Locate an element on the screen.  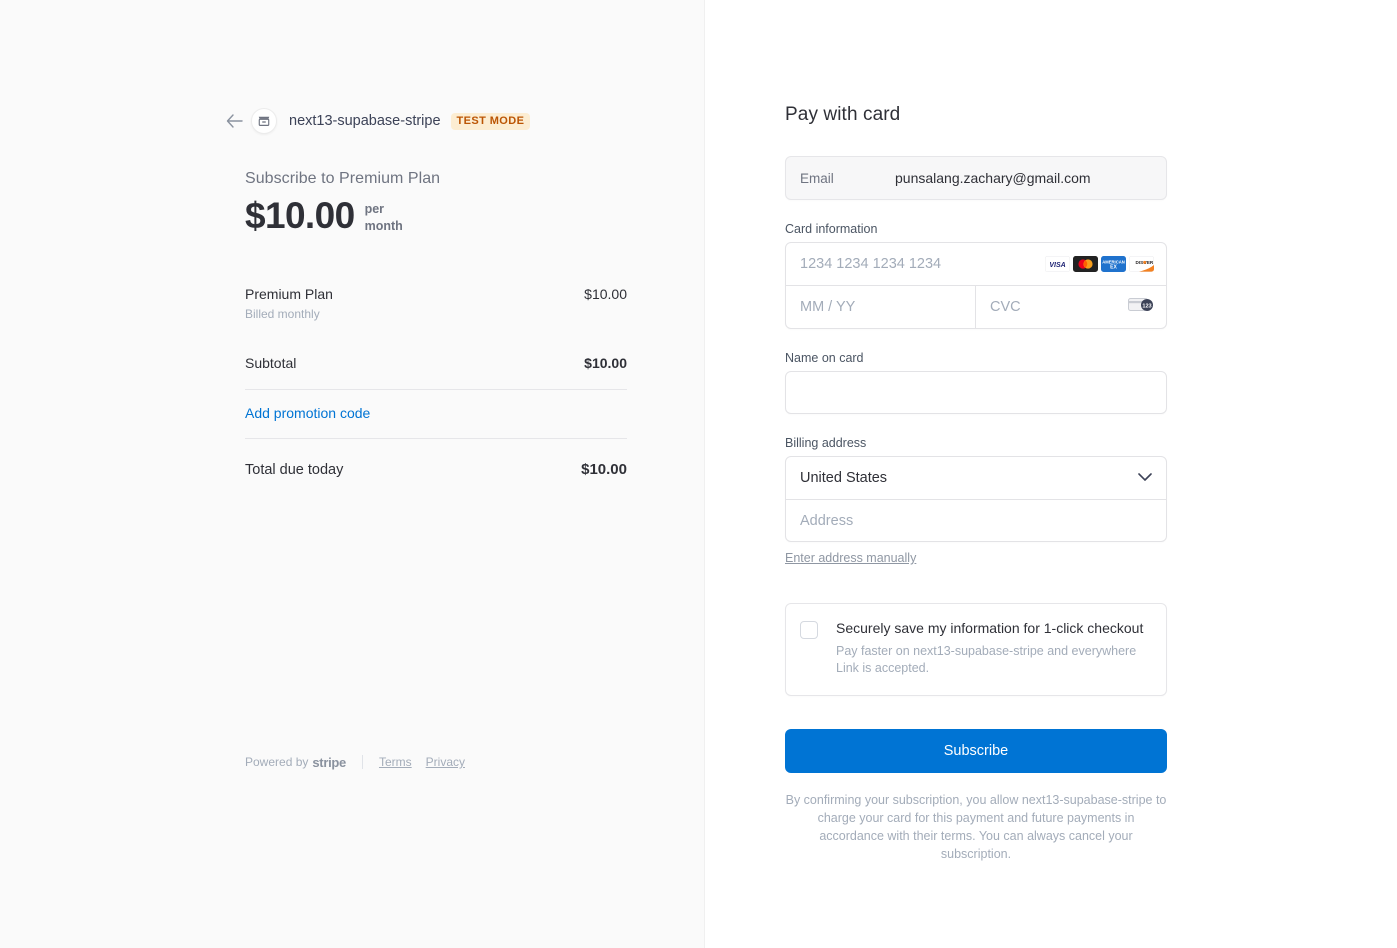
billing-address-label: Billing address is located at coordinates (826, 443).